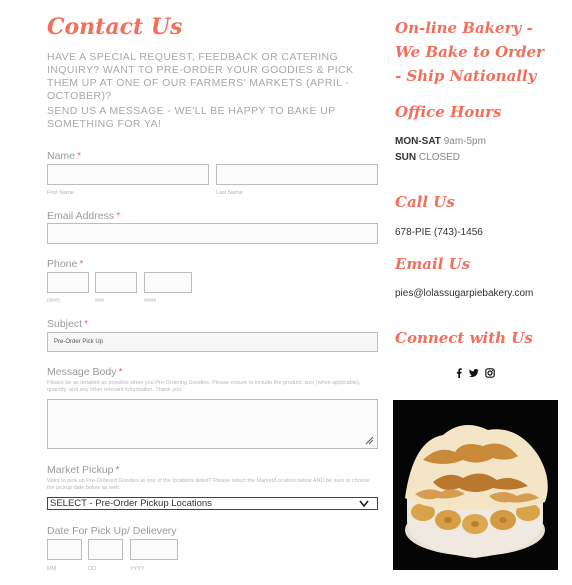 The image size is (572, 585). I want to click on phone-number: 678-PIE (743)-1456, so click(439, 232).